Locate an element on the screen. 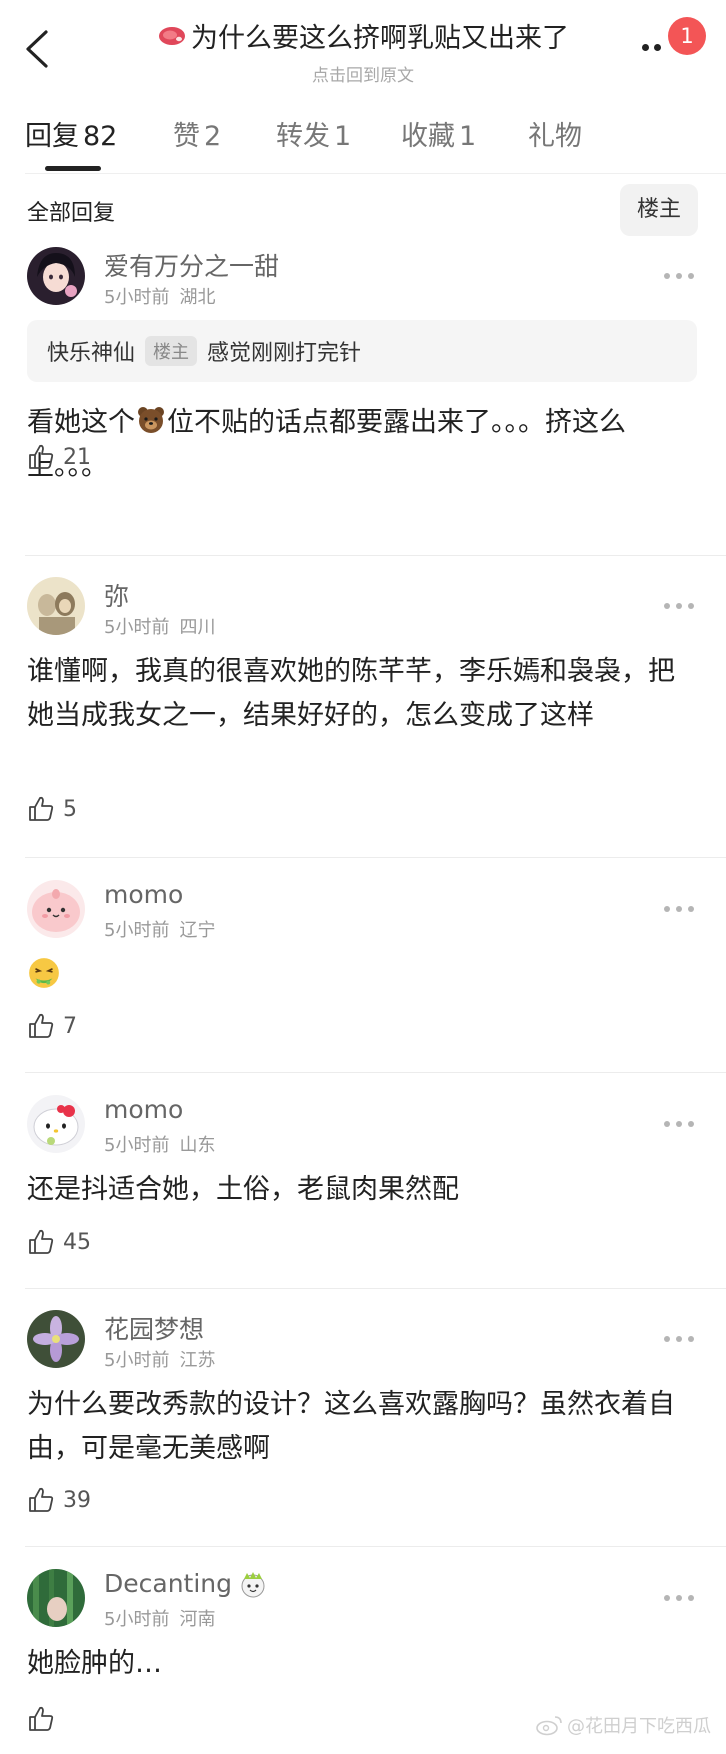 The width and height of the screenshot is (726, 1754). weibo-logo-icon is located at coordinates (549, 1726).